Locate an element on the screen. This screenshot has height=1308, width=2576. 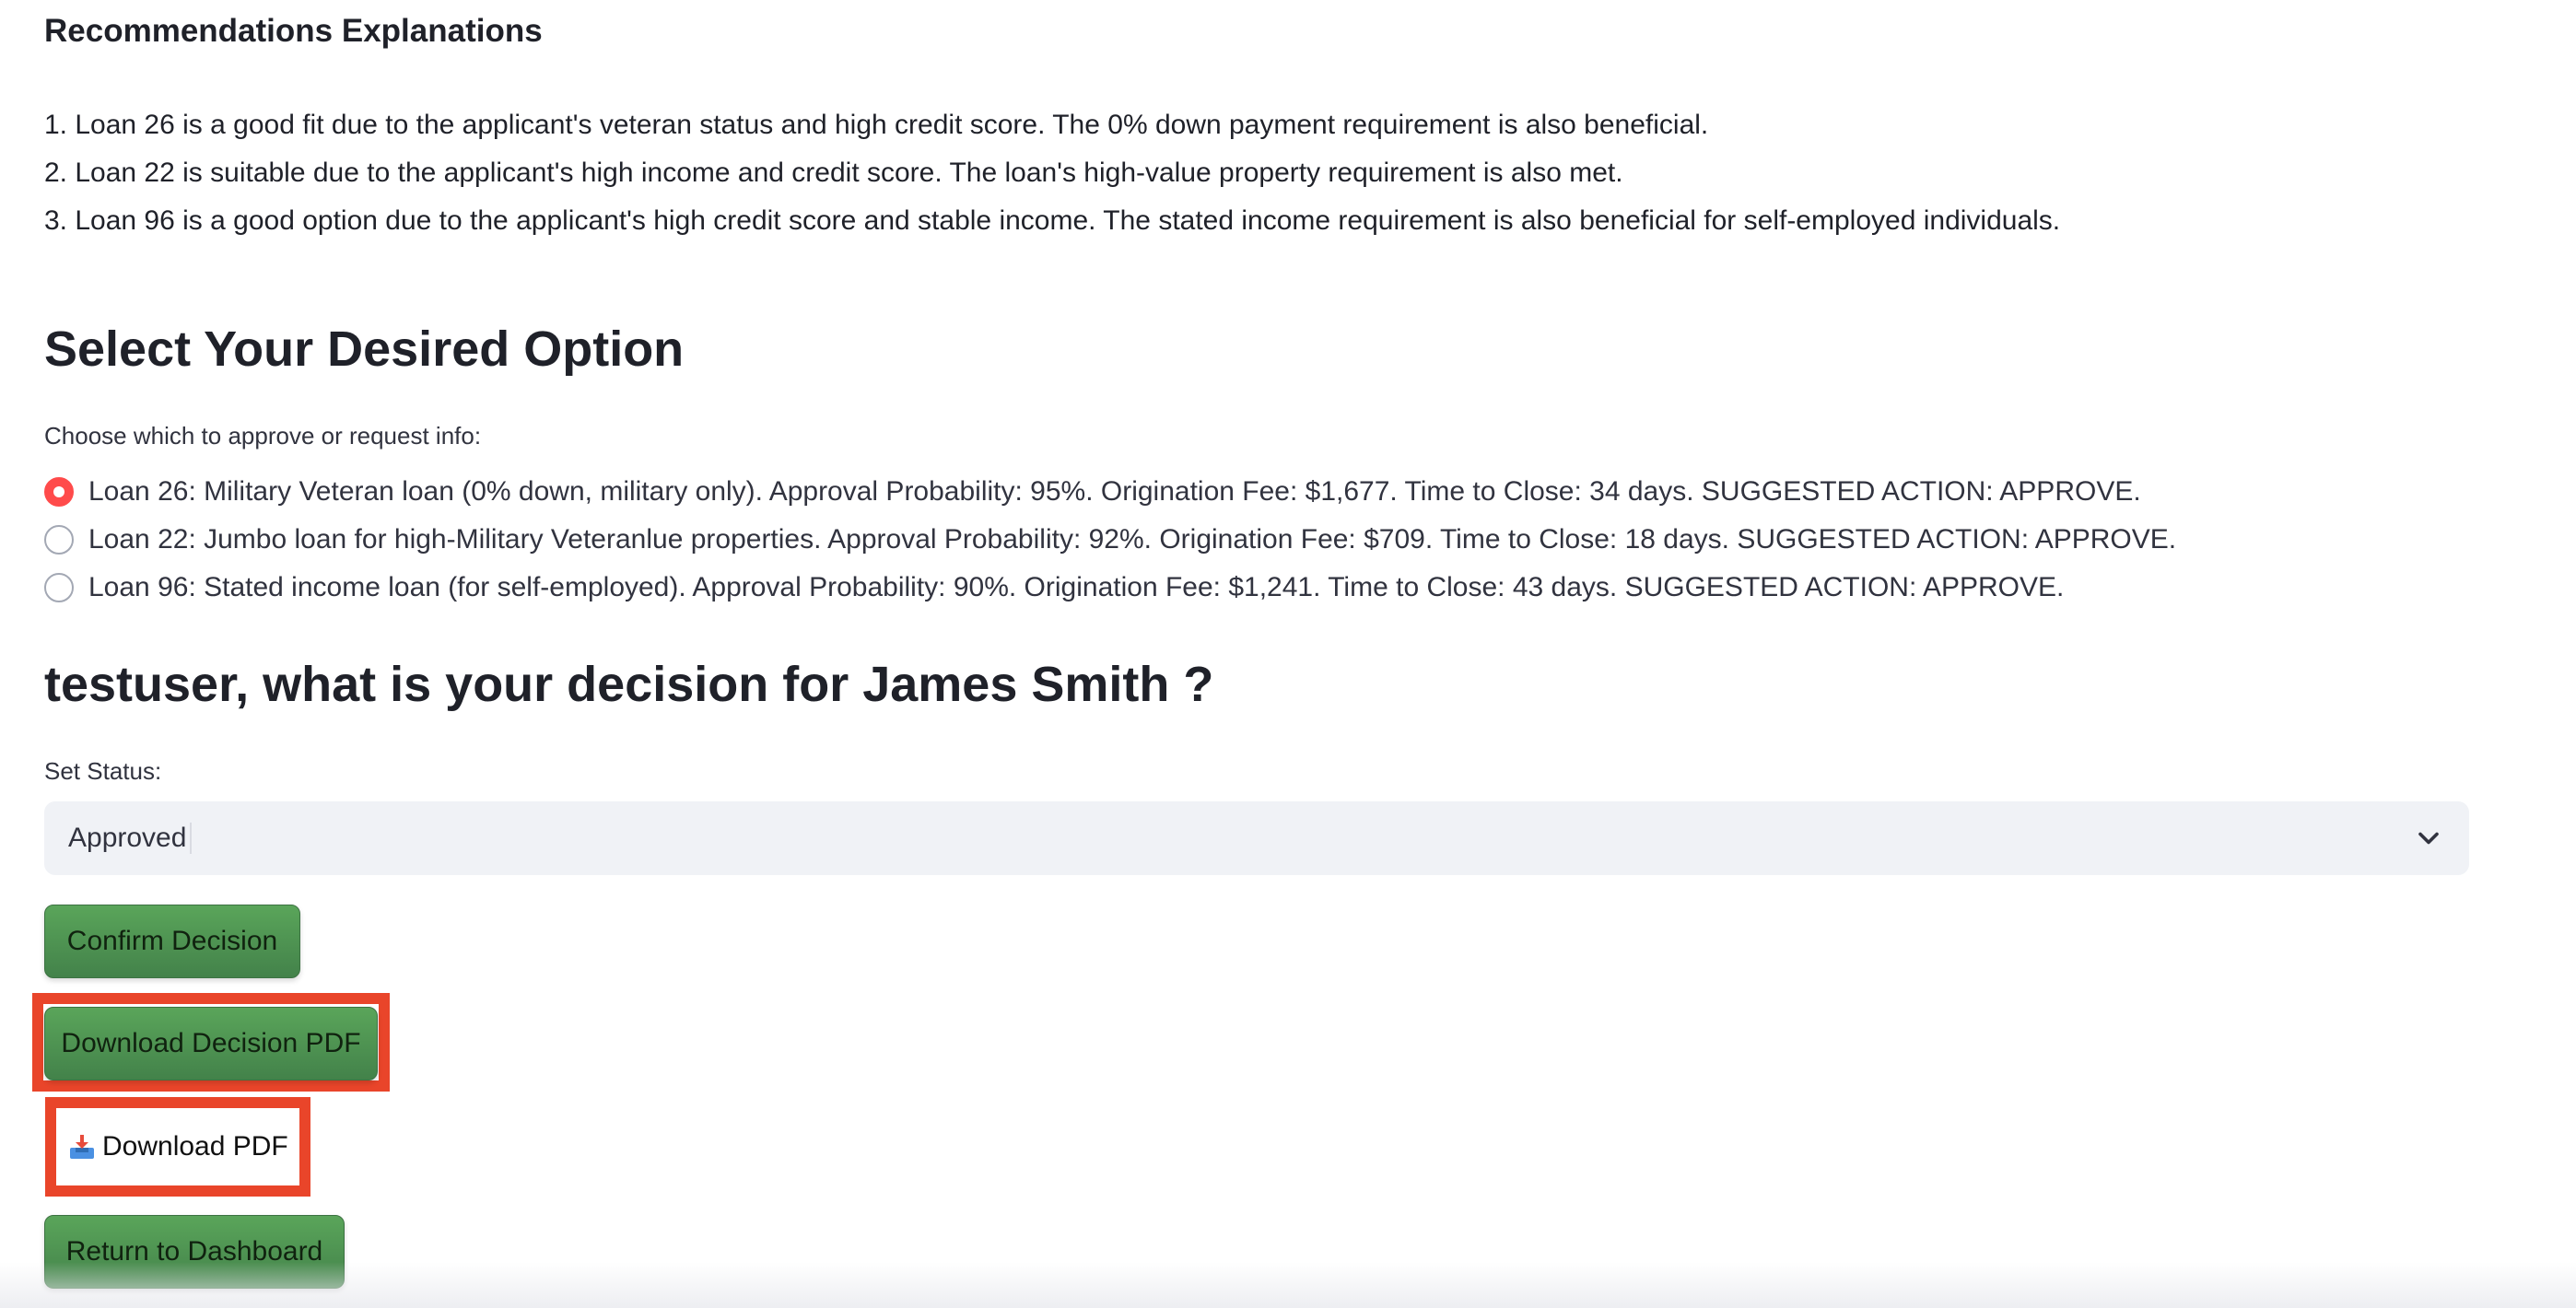
bottom-fade is located at coordinates (1288, 1285).